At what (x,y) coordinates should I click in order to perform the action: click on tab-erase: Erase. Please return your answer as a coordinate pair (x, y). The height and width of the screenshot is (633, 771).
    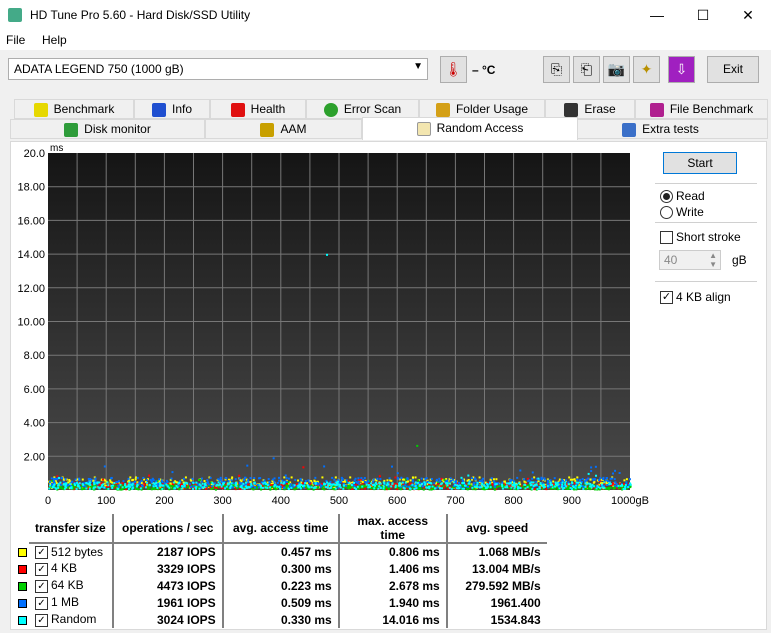
    Looking at the image, I should click on (590, 109).